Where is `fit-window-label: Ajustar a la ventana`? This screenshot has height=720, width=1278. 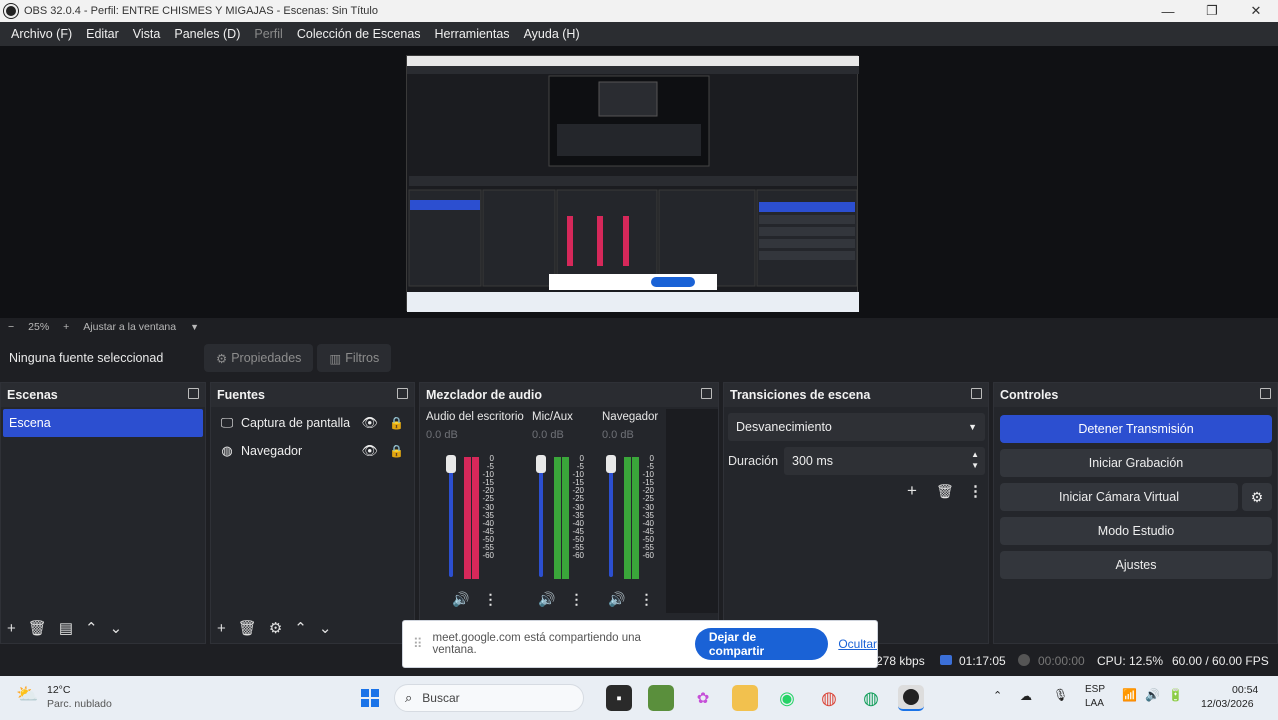
fit-window-label: Ajustar a la ventana is located at coordinates (129, 327).